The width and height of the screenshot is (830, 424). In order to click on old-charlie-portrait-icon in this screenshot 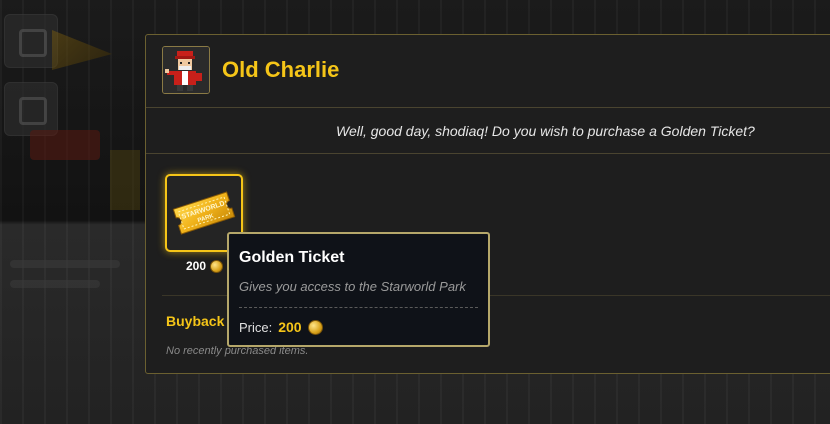, I will do `click(186, 70)`.